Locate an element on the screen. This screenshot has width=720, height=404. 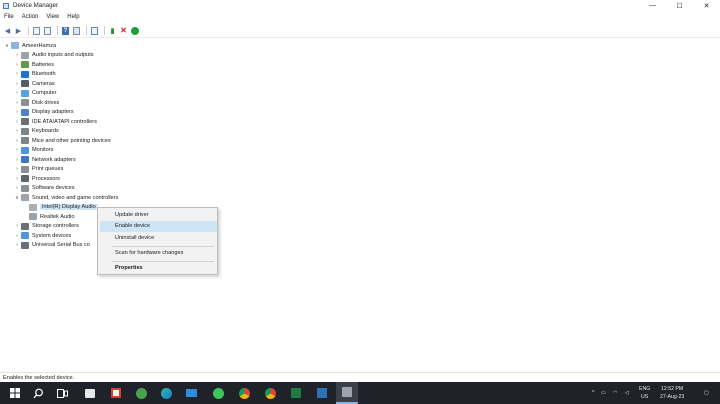
tree-category-expanded: ∨ Sound, video and game controllers is located at coordinates (65, 197).